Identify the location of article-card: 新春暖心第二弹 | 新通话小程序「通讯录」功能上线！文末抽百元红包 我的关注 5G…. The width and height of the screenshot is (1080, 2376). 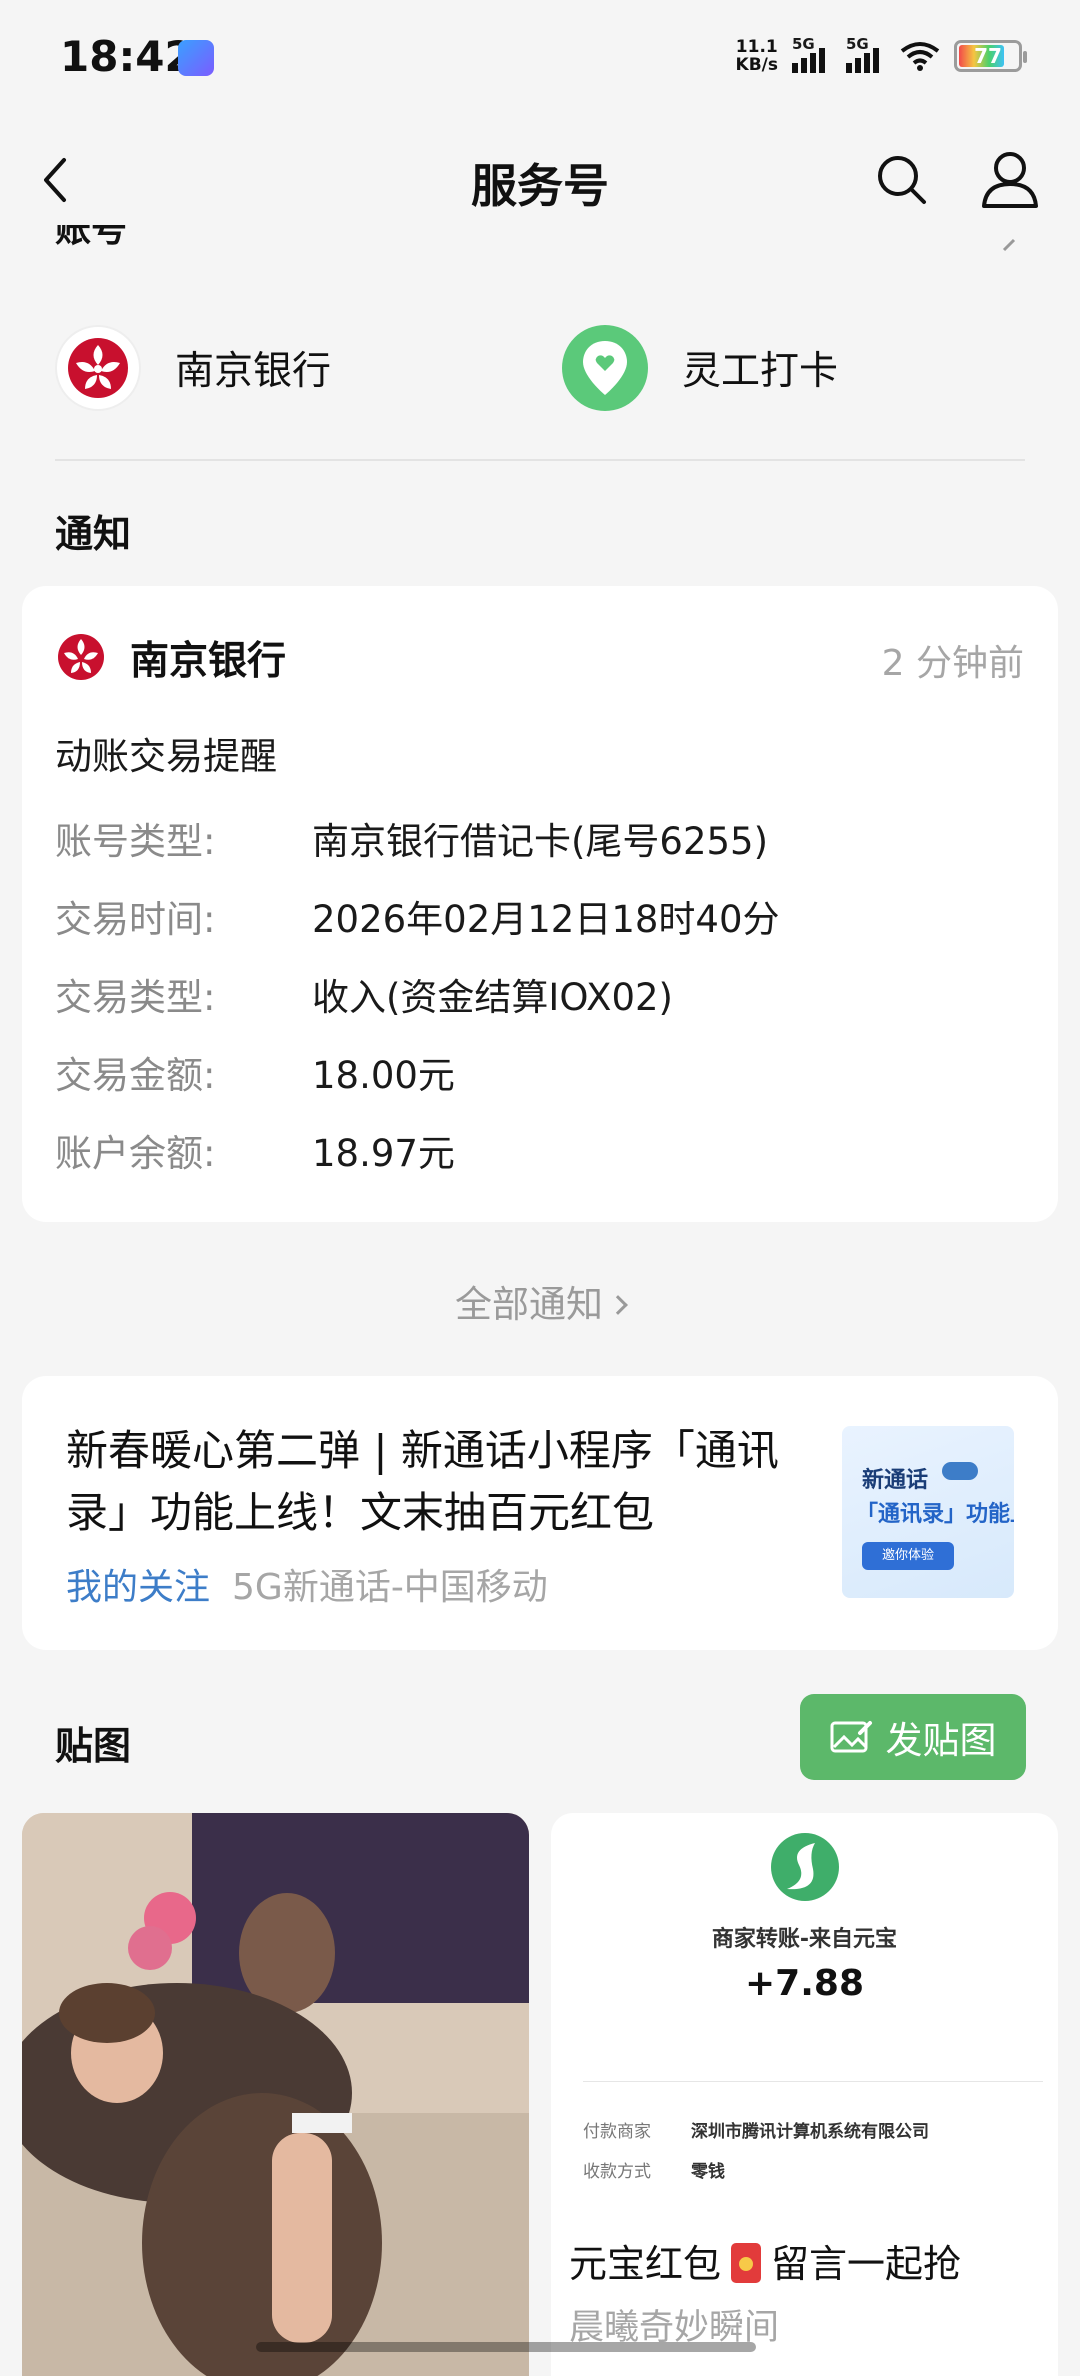
(540, 1513).